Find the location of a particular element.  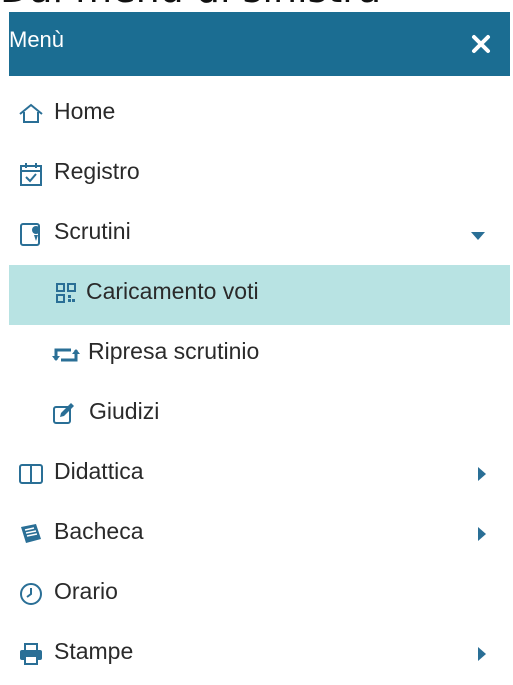

menu-item-bacheca: Bacheca is located at coordinates (259, 535).